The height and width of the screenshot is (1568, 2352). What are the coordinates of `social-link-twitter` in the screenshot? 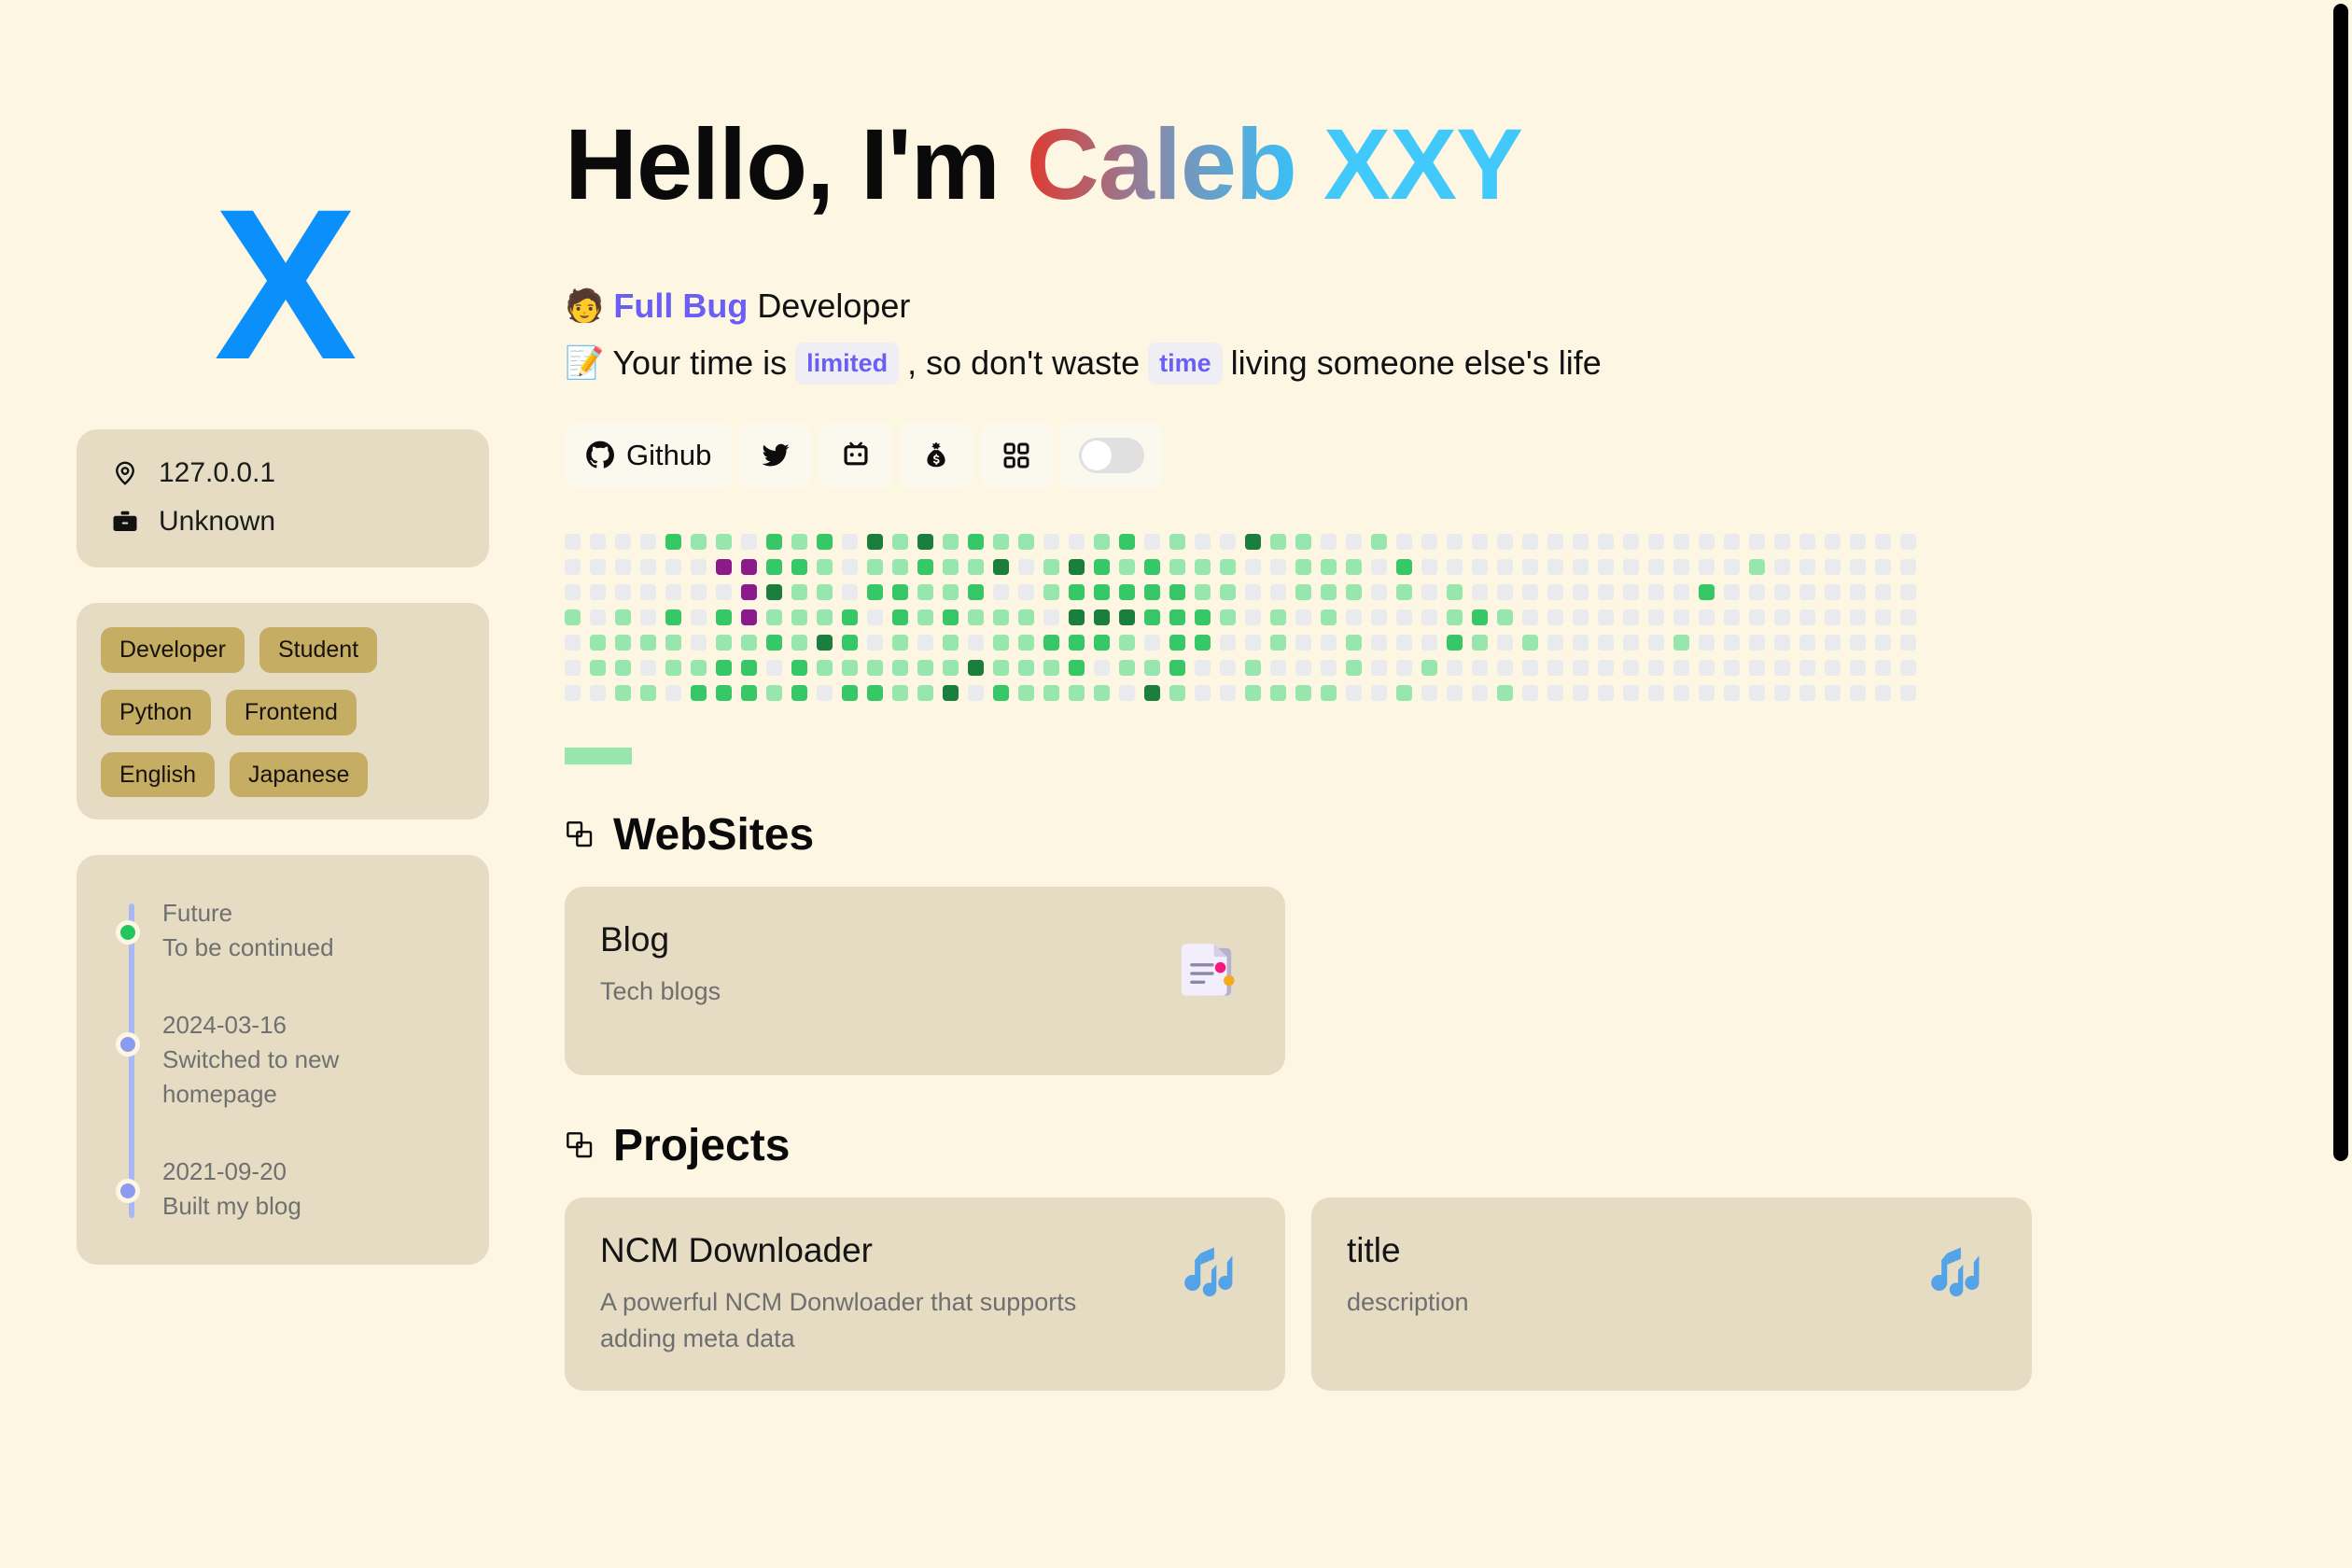 It's located at (776, 455).